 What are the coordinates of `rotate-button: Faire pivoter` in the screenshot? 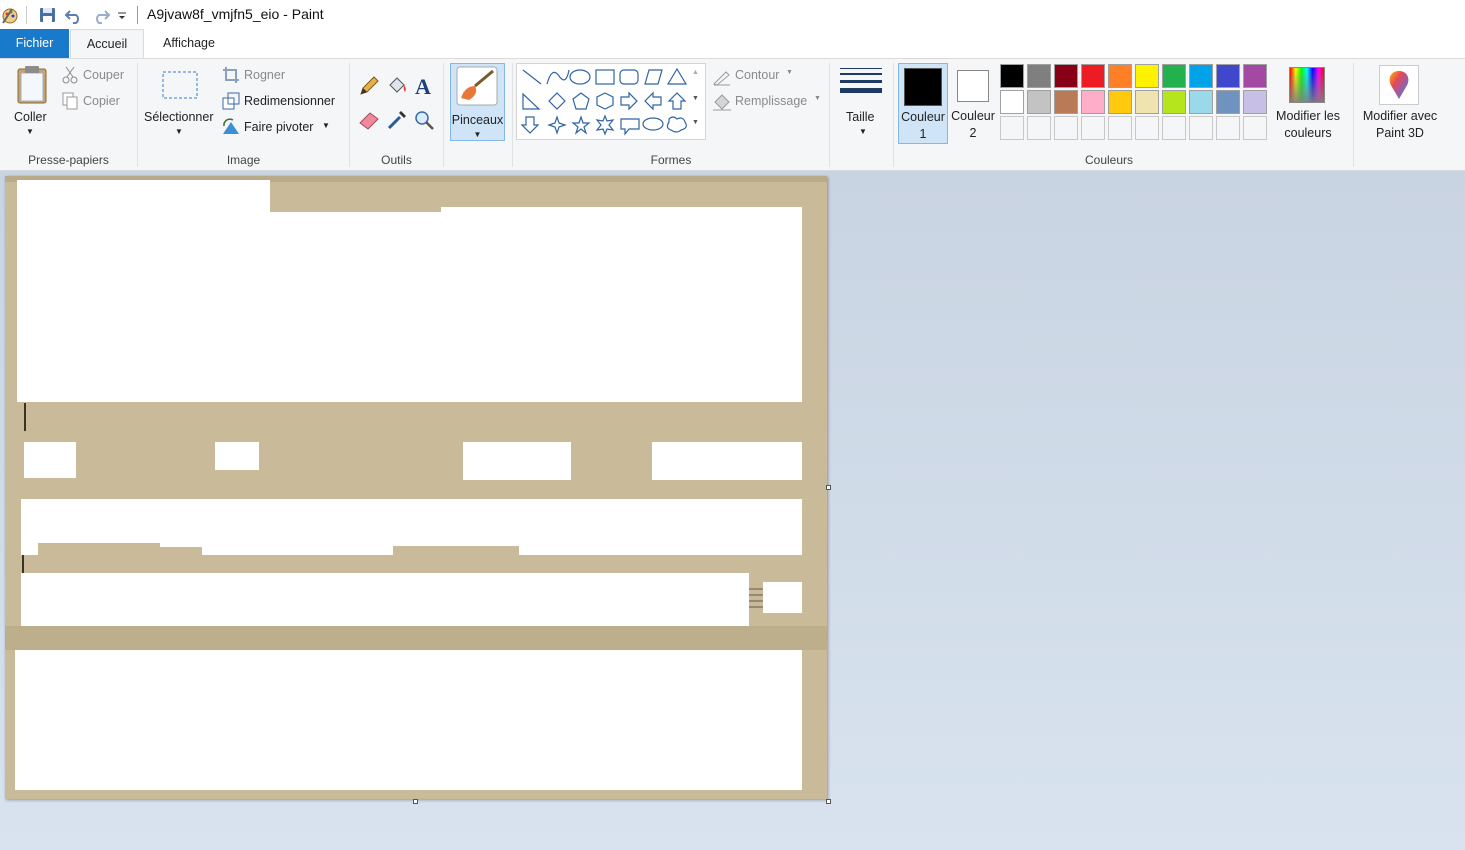 It's located at (278, 127).